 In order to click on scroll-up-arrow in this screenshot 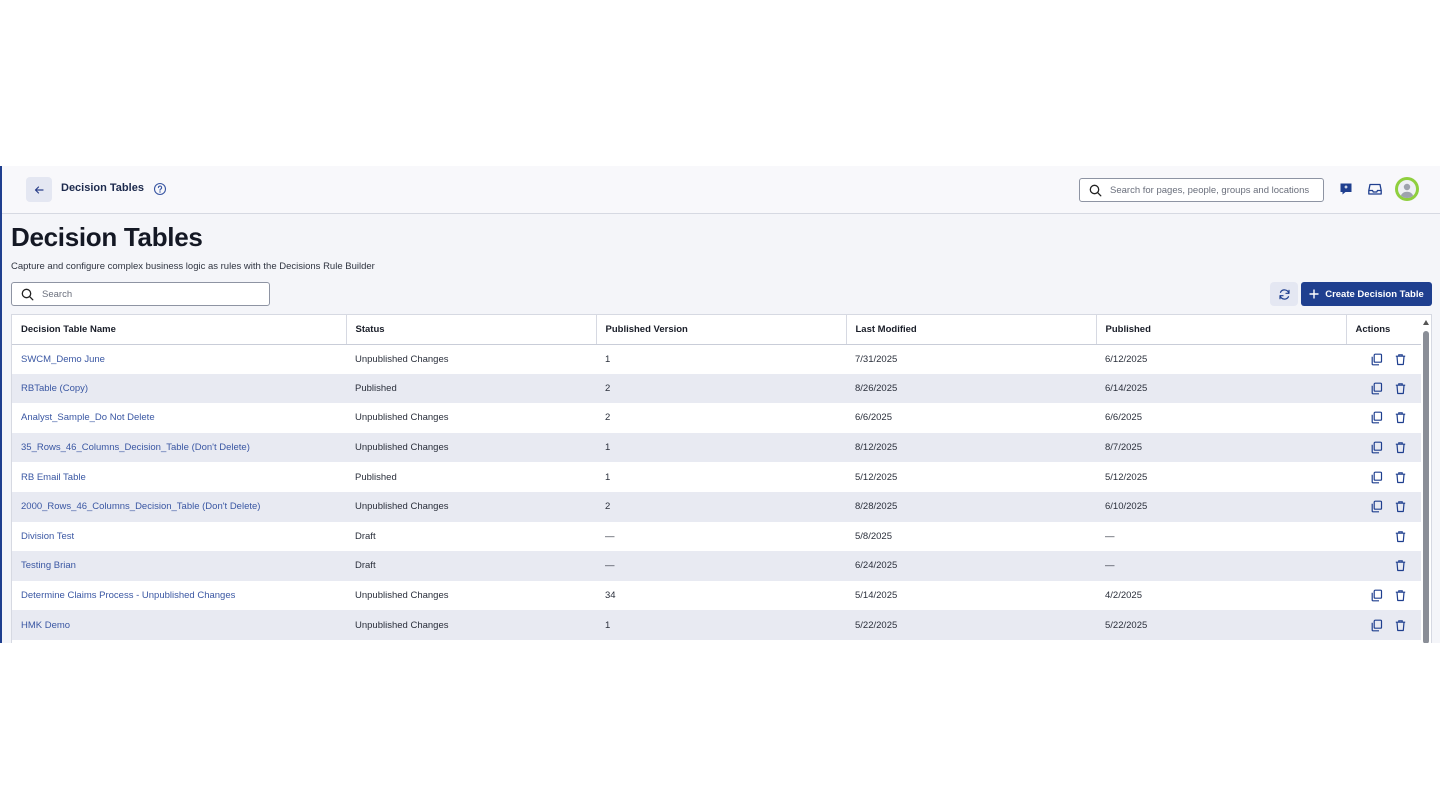, I will do `click(1426, 322)`.